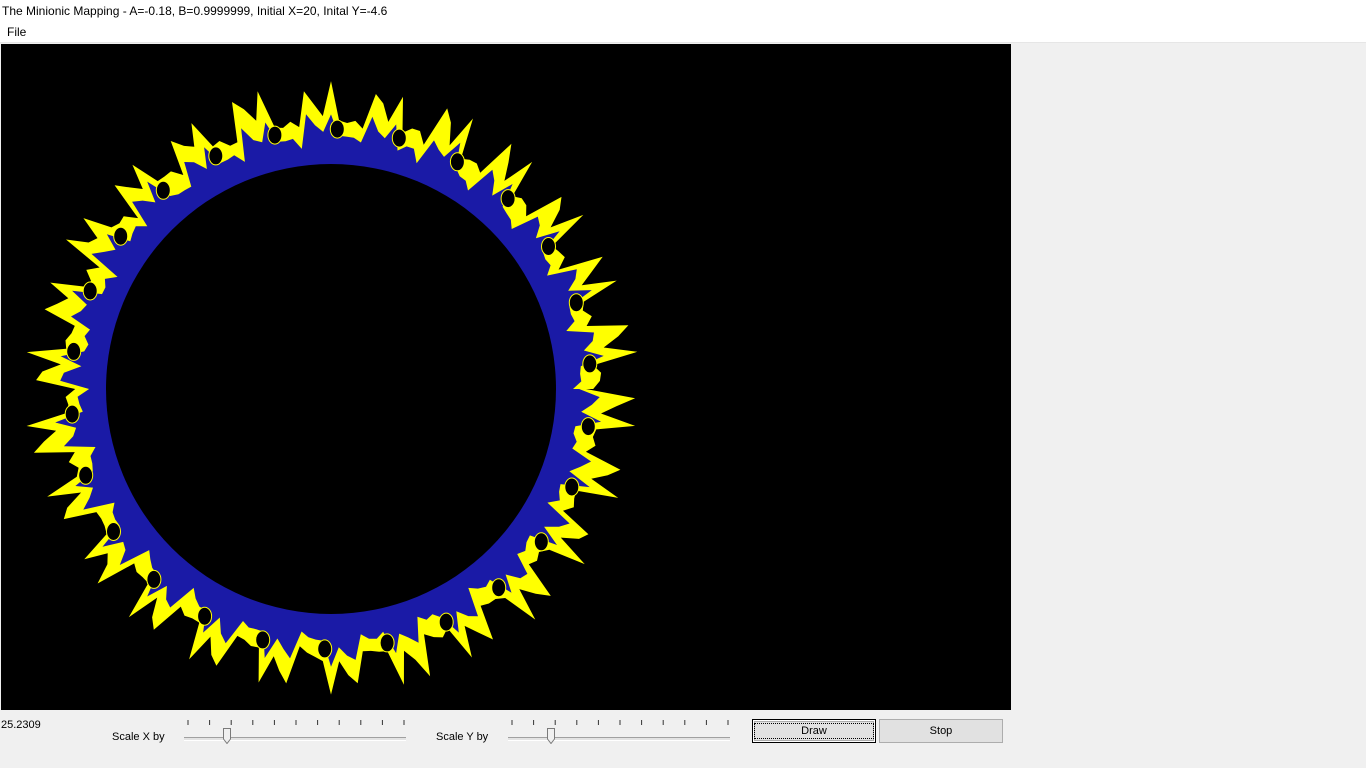 The height and width of the screenshot is (768, 1366). I want to click on scale-y-label: Scale Y by, so click(462, 737).